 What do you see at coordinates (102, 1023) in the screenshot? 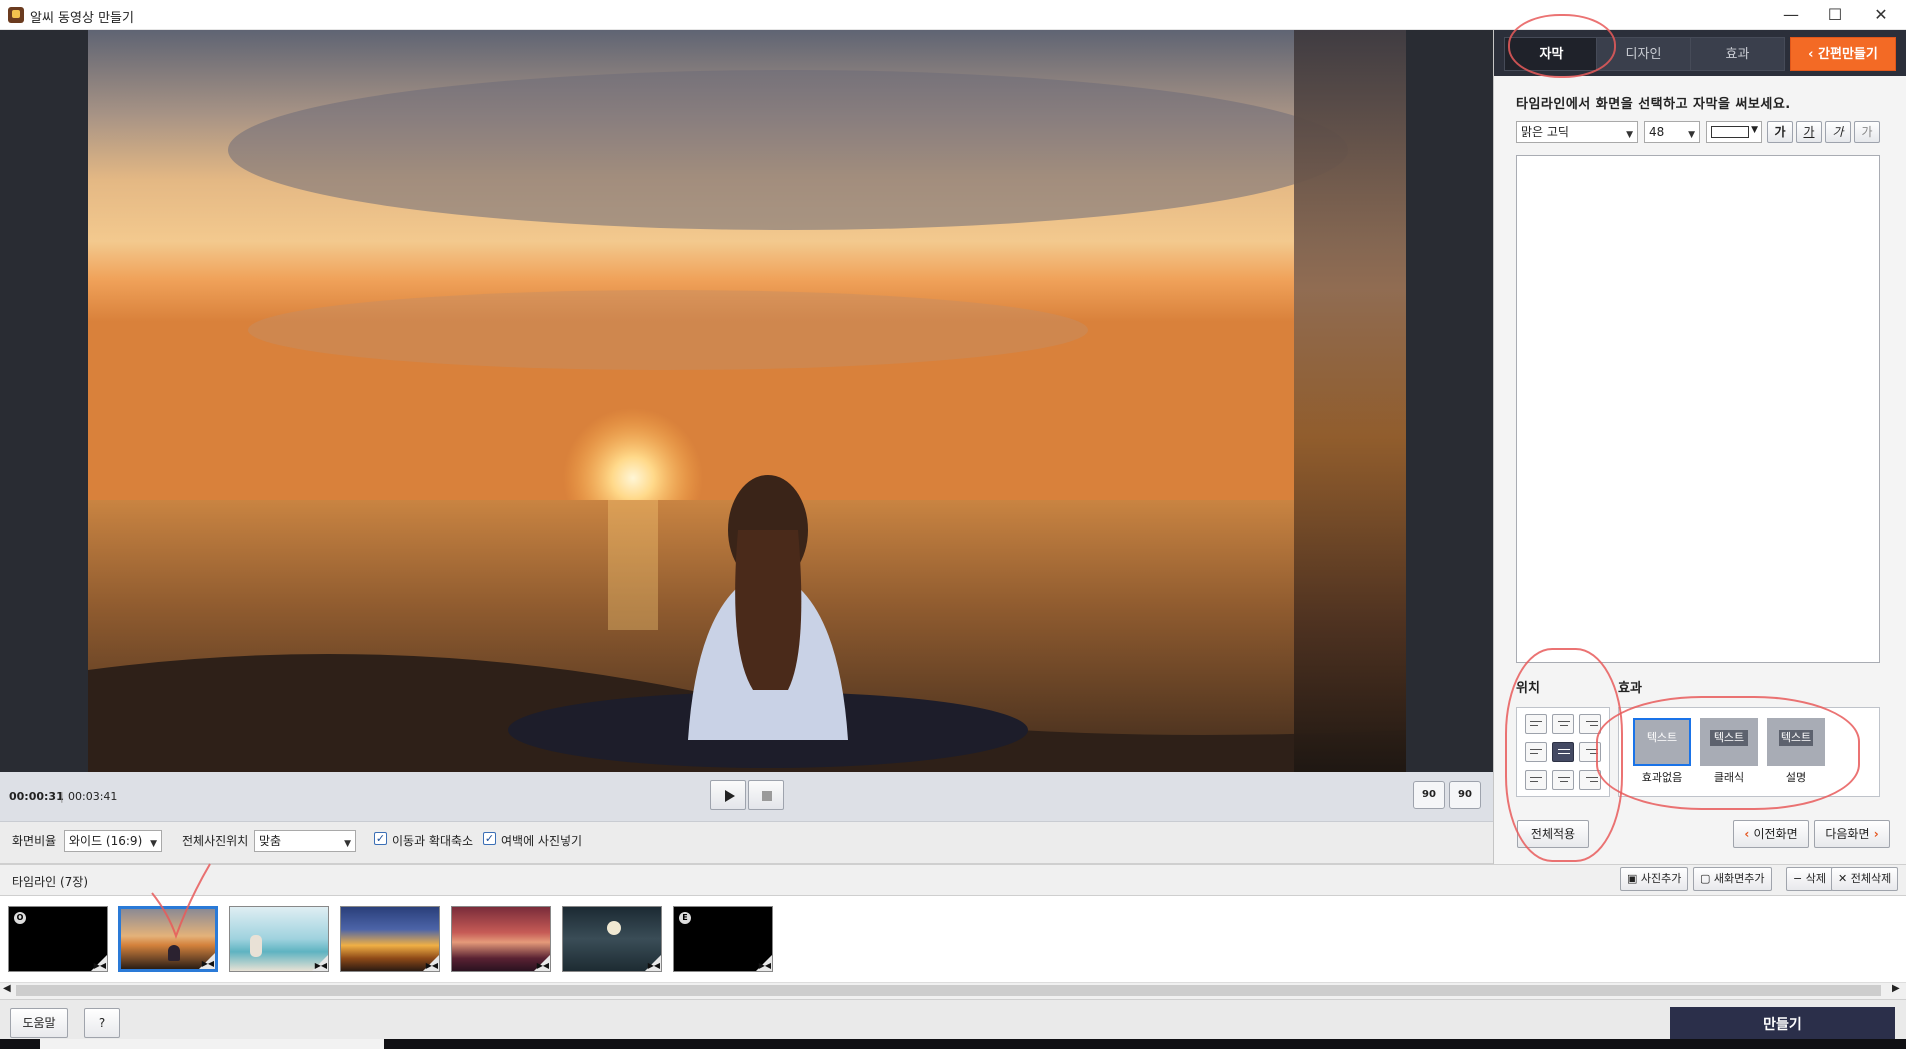
I see `question-button: ?` at bounding box center [102, 1023].